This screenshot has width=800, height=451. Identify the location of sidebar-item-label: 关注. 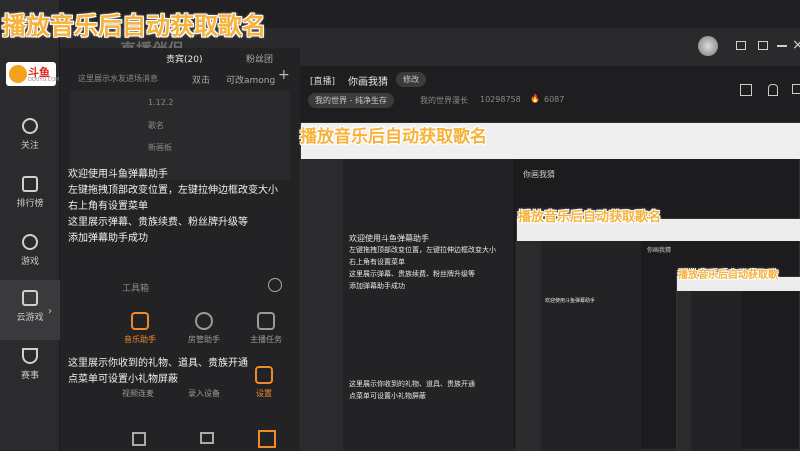
(29, 146).